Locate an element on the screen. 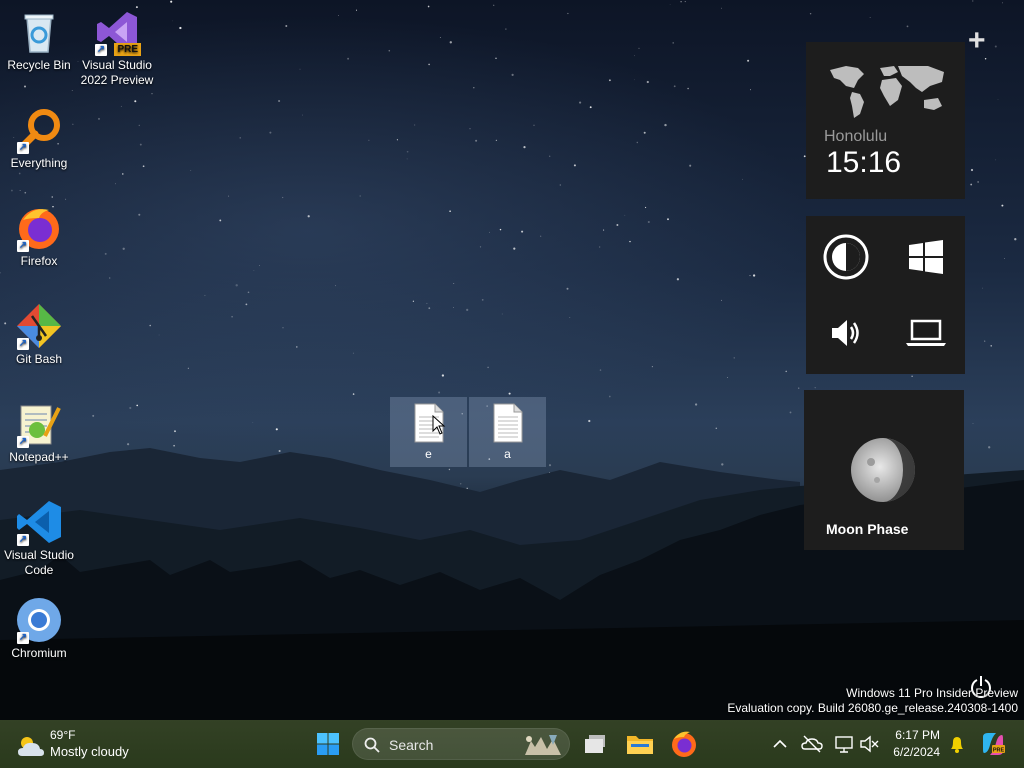 Image resolution: width=1024 pixels, height=768 pixels. volume-icon is located at coordinates (846, 333).